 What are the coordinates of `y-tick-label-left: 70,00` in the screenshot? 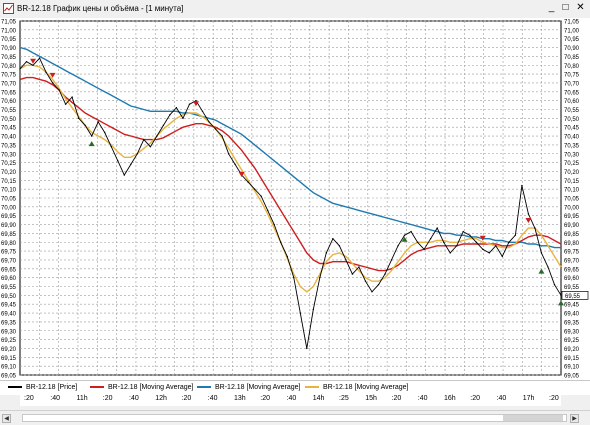 It's located at (9, 208).